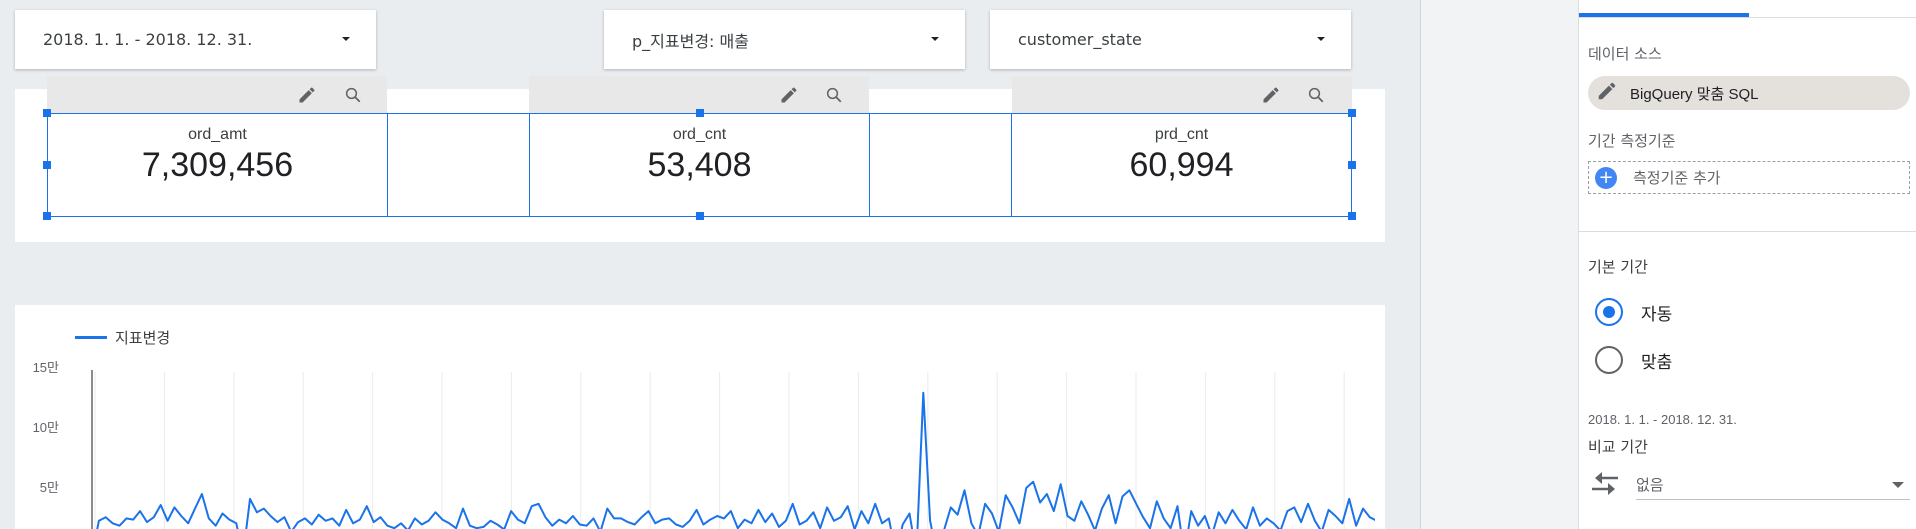 The height and width of the screenshot is (529, 1916). I want to click on default-range-value: 2018. 1. 1. - 2018. 12. 31., so click(1662, 419).